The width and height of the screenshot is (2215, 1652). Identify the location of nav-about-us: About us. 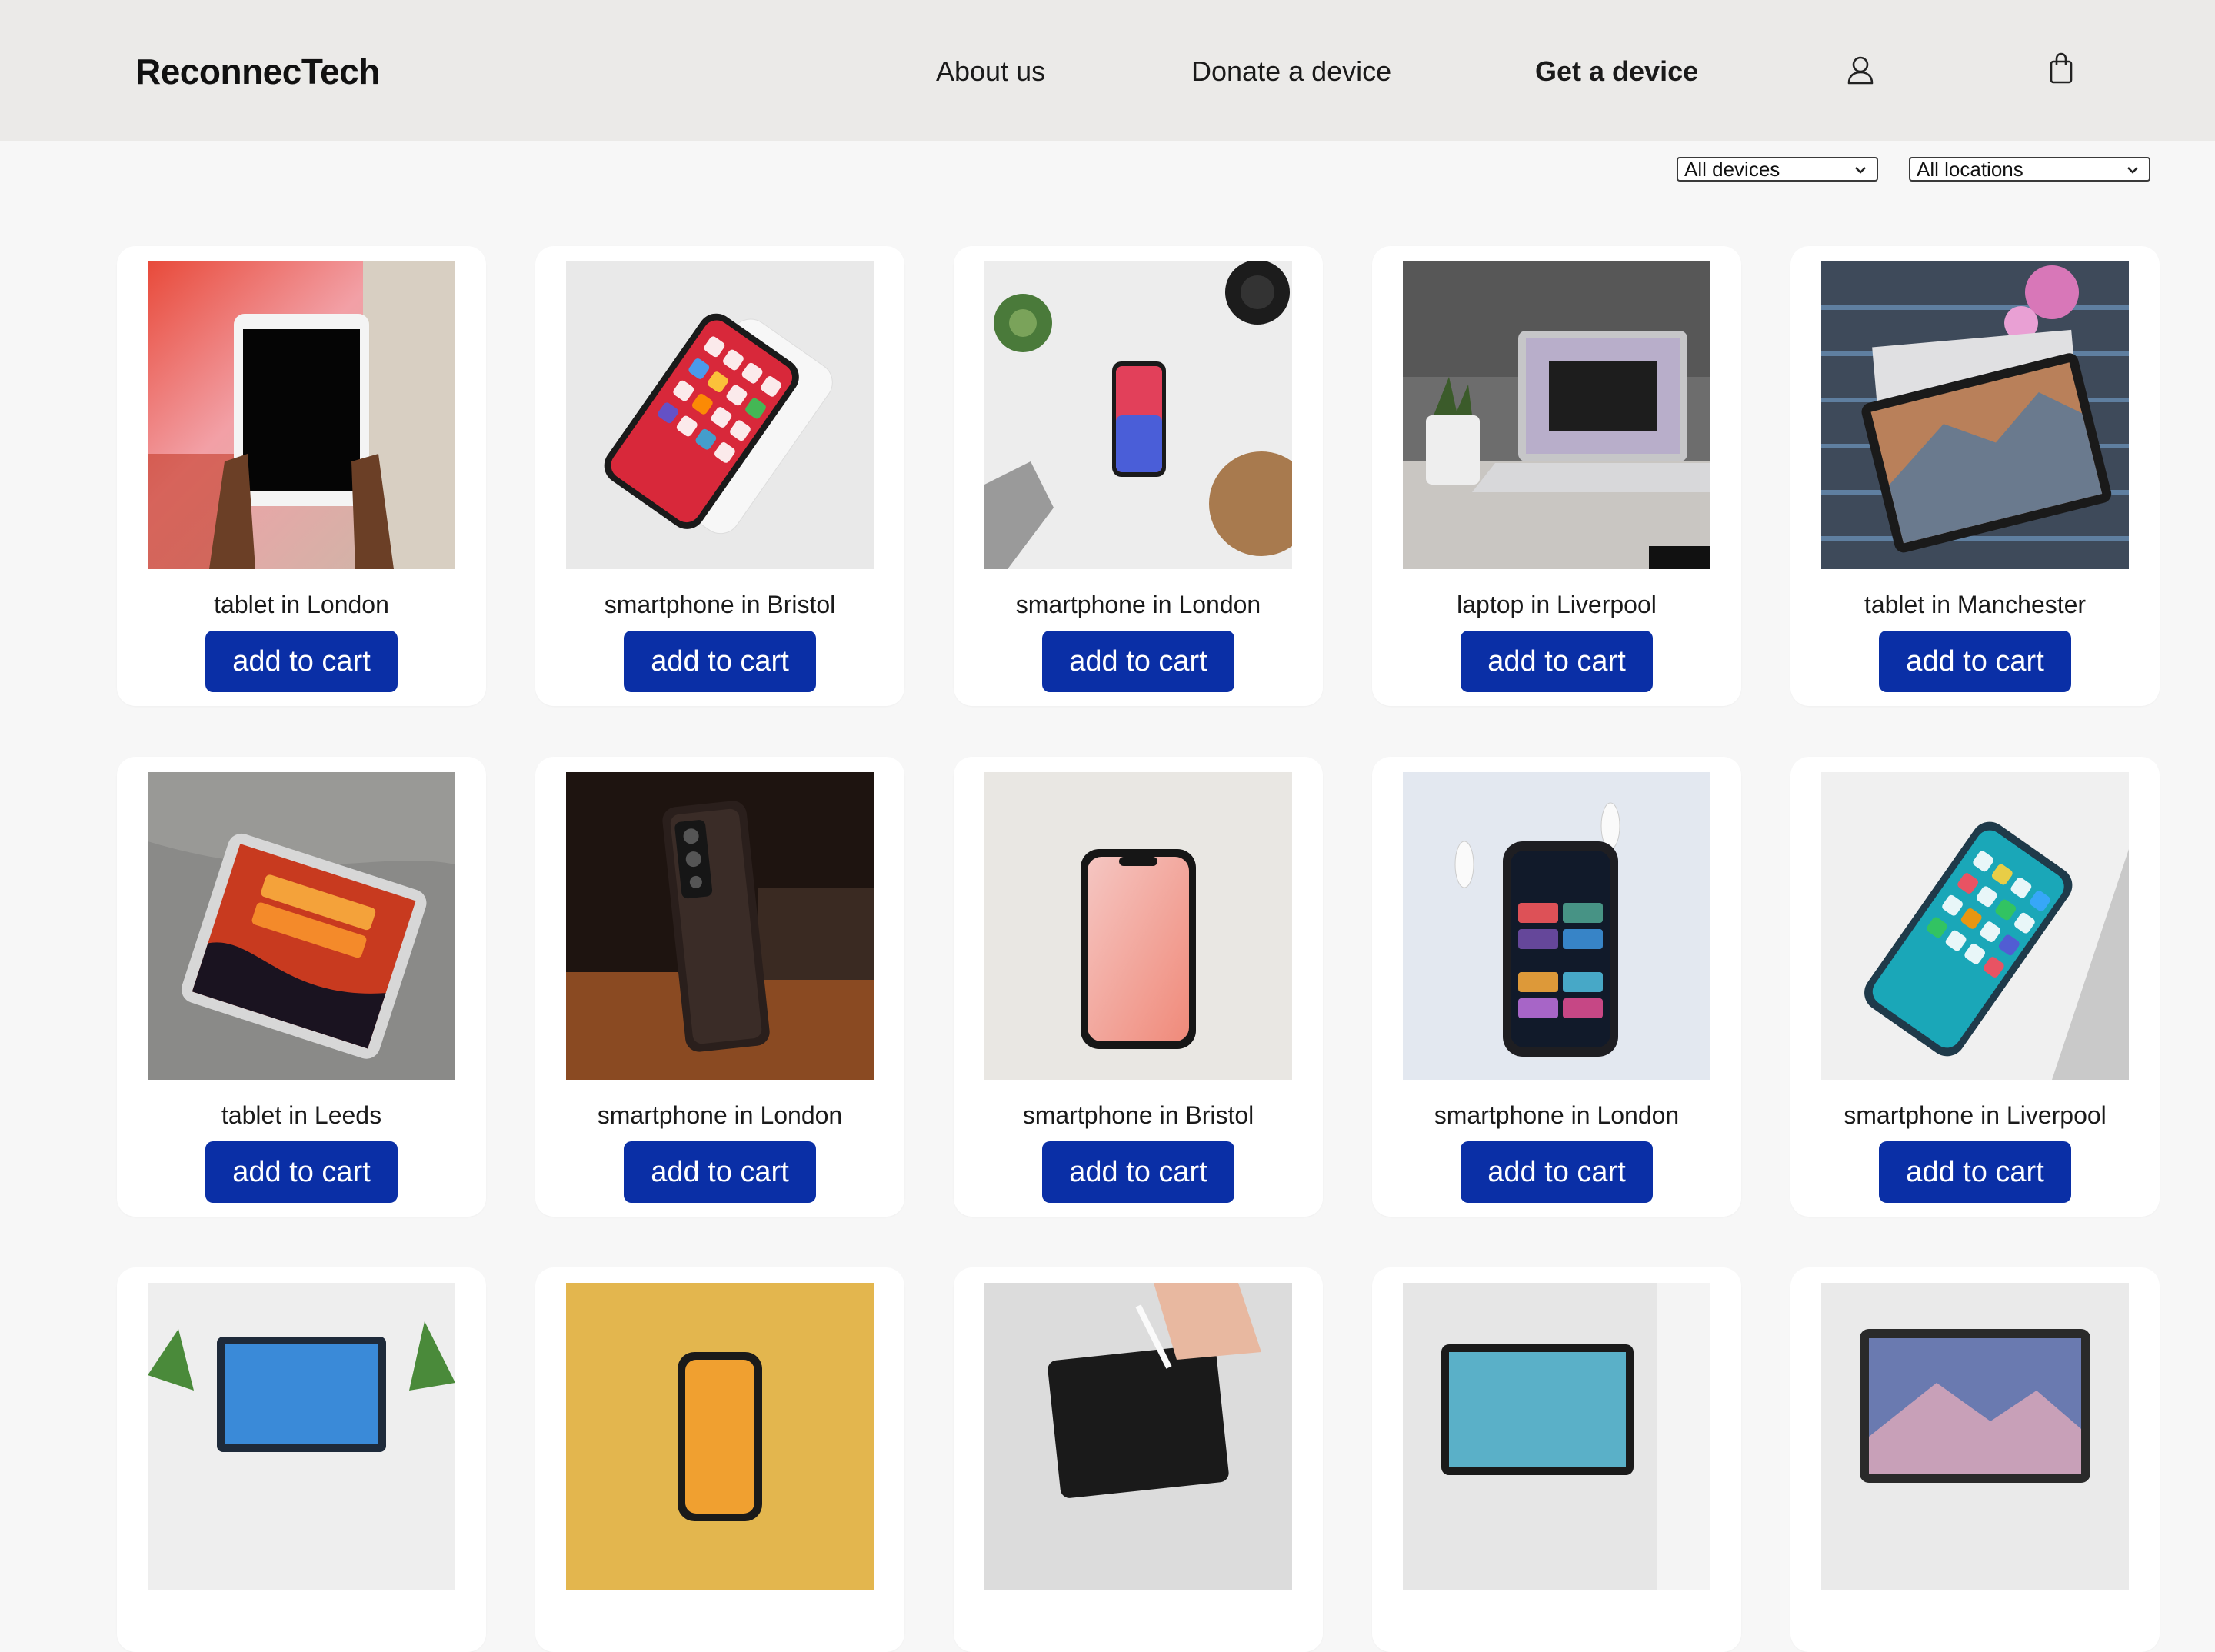
(990, 71).